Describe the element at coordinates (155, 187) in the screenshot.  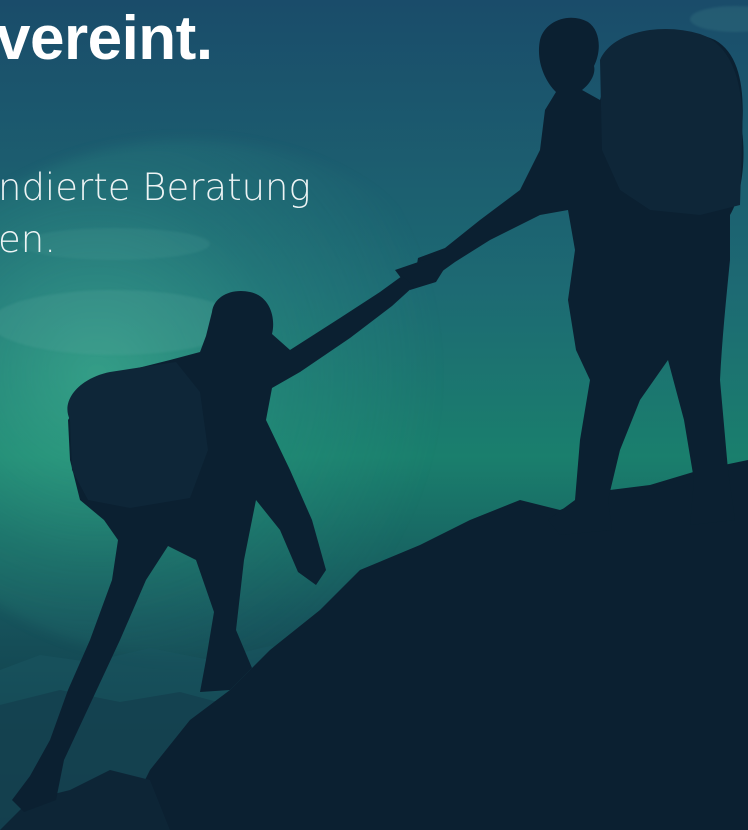
I see `hero-subline-line-1: ndierte Beratung` at that location.